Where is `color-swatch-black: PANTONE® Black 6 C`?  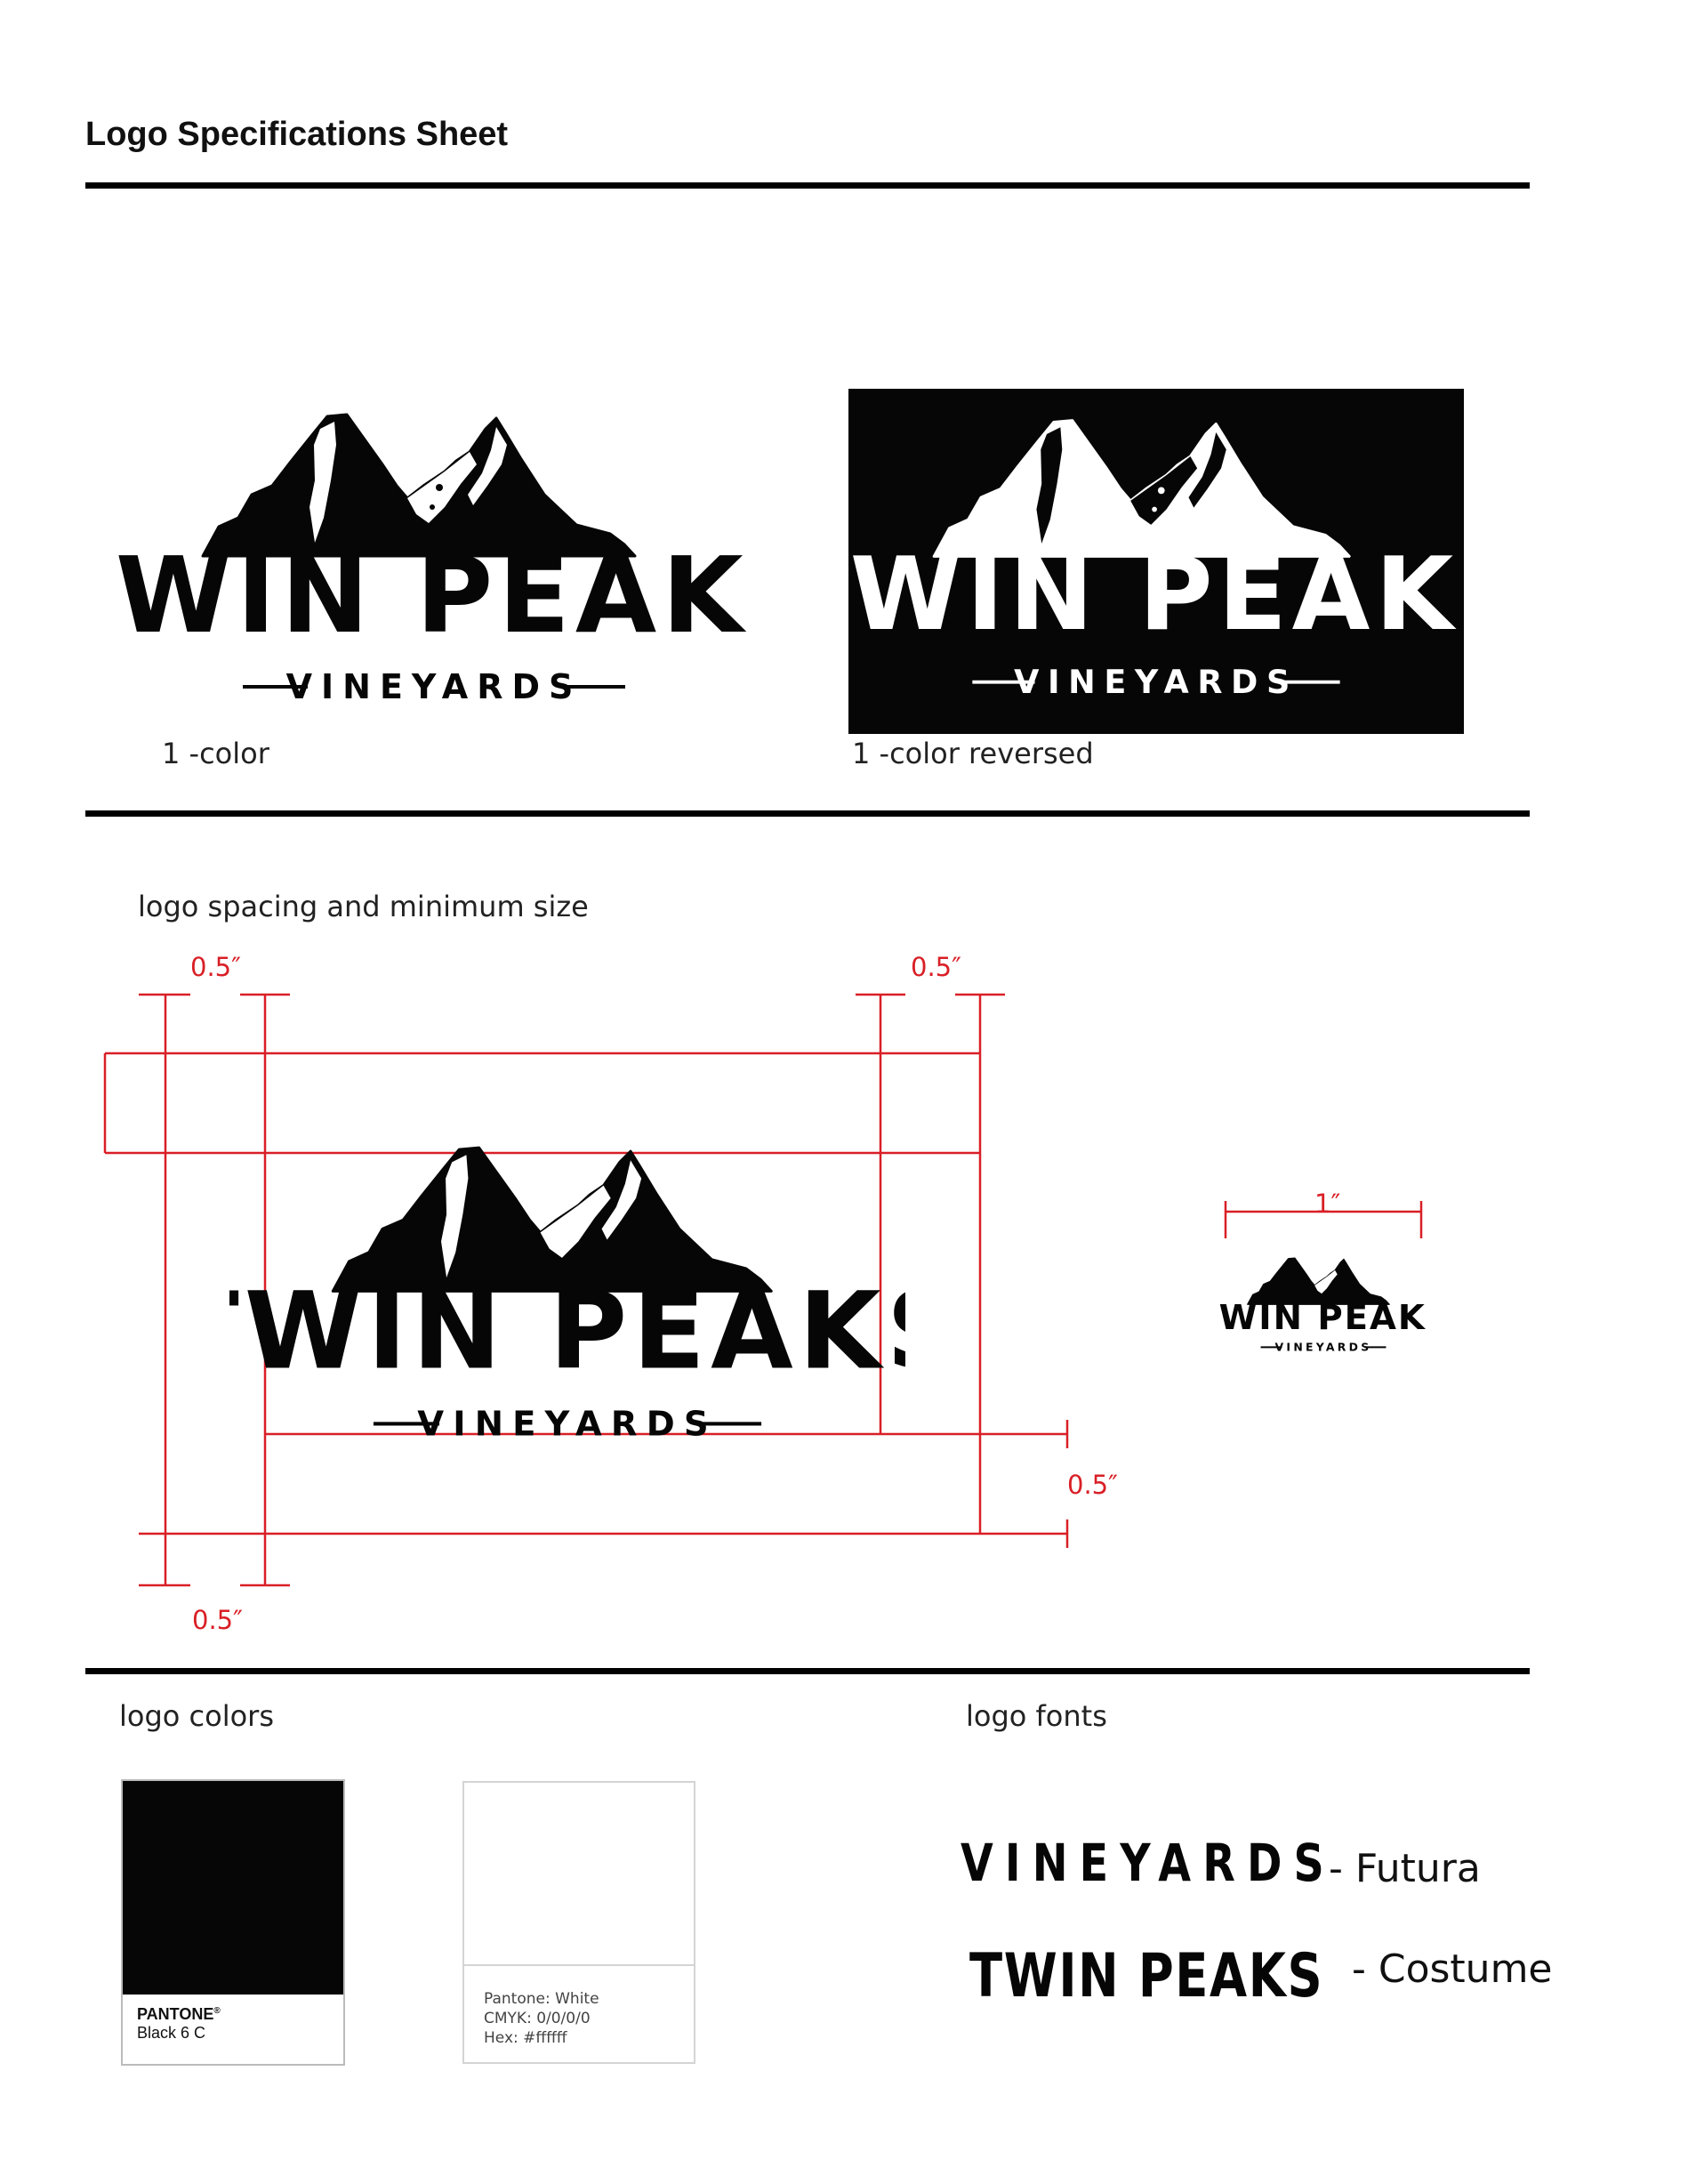 color-swatch-black: PANTONE® Black 6 C is located at coordinates (233, 1923).